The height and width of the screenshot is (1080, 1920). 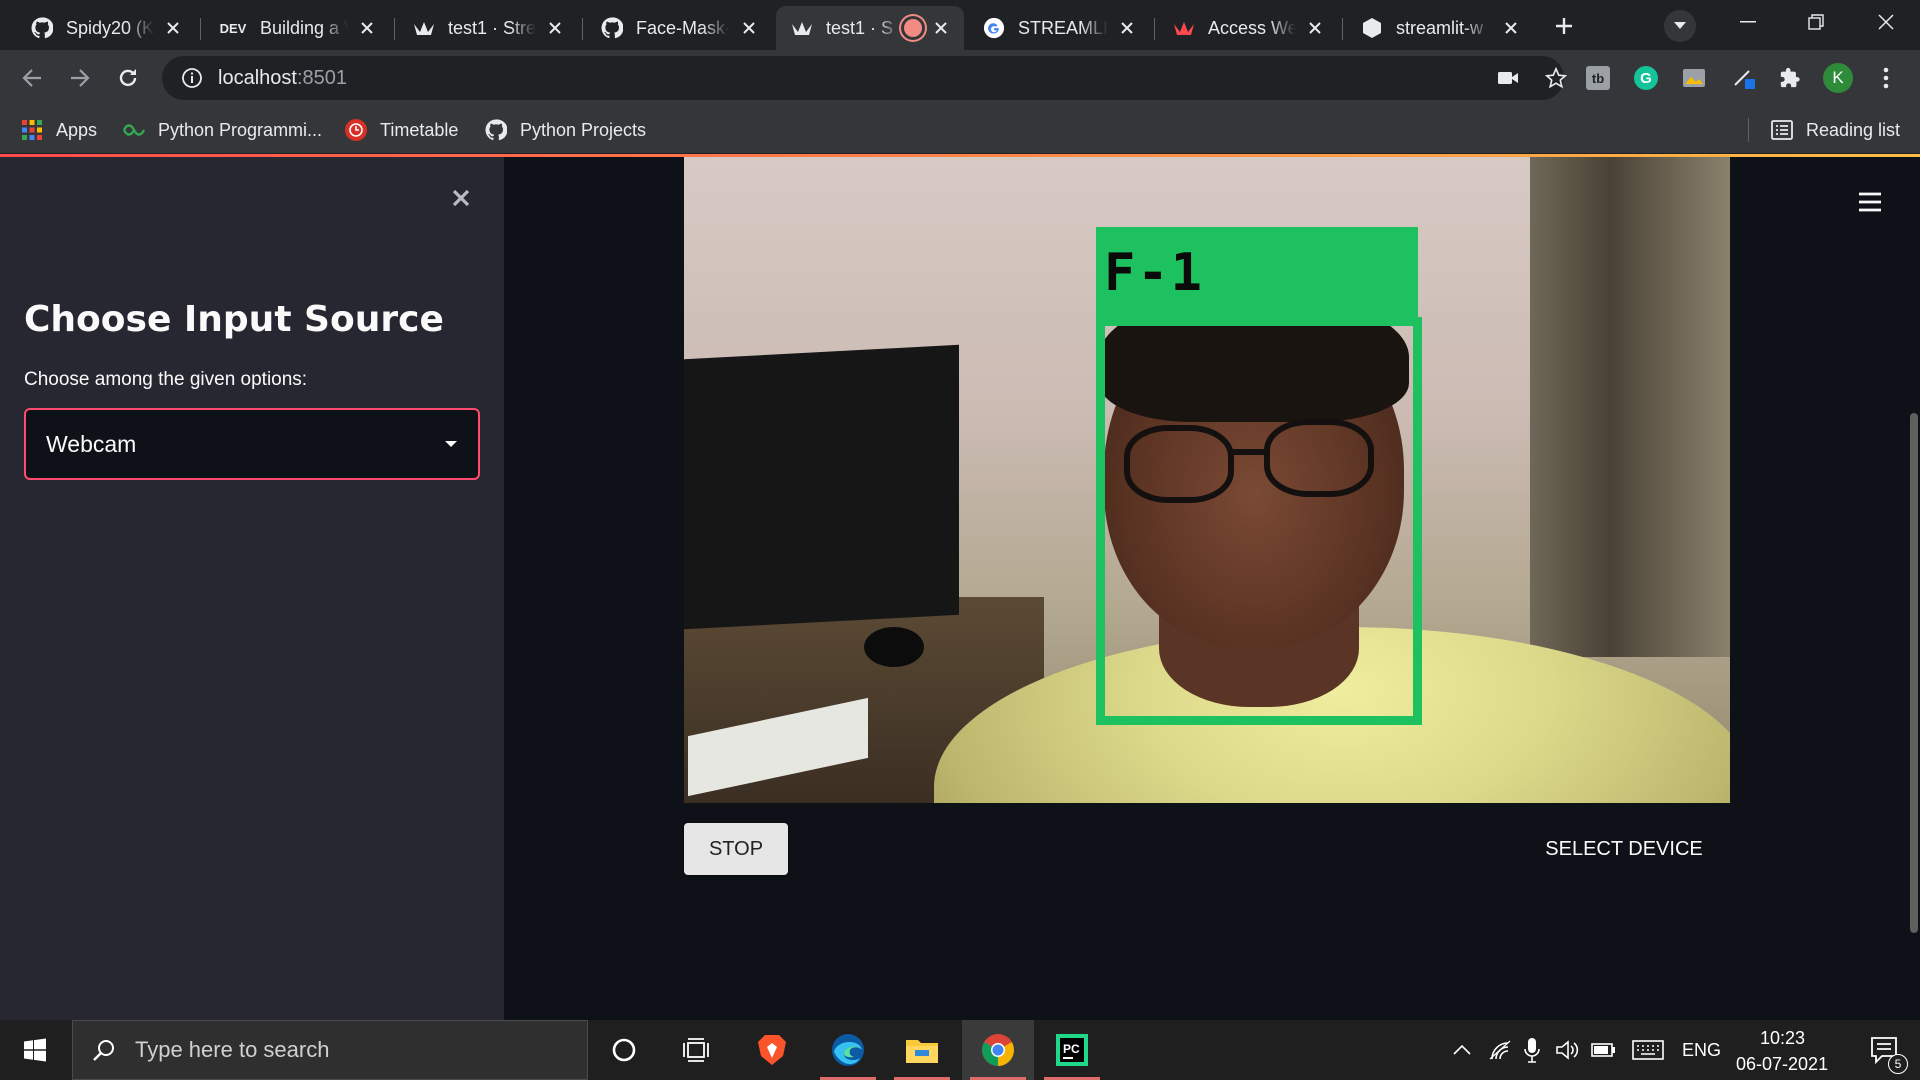 What do you see at coordinates (624, 1050) in the screenshot?
I see `cortana-icon` at bounding box center [624, 1050].